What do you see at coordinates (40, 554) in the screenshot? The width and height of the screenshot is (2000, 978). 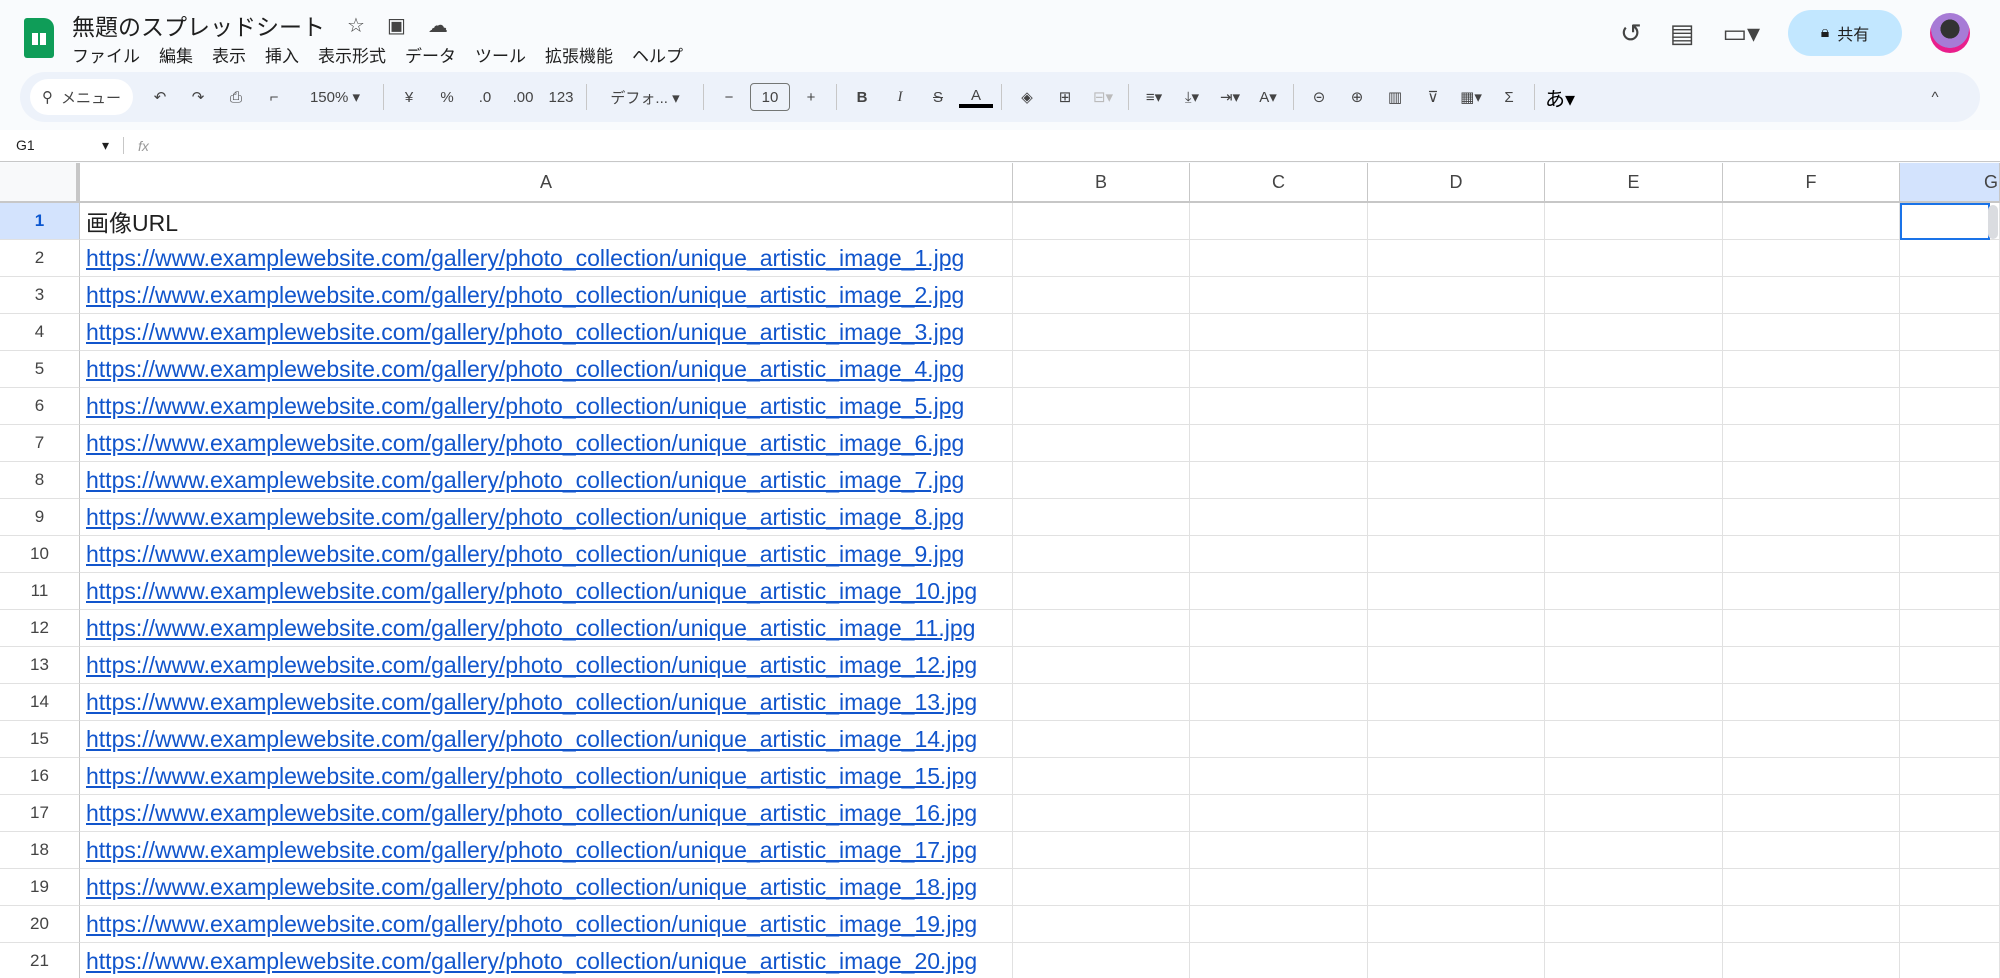 I see `row-header: 10` at bounding box center [40, 554].